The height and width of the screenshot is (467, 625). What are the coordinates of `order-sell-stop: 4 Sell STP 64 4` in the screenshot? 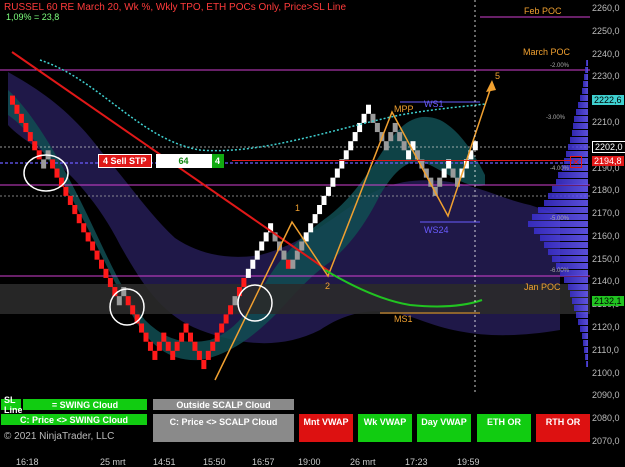 It's located at (161, 161).